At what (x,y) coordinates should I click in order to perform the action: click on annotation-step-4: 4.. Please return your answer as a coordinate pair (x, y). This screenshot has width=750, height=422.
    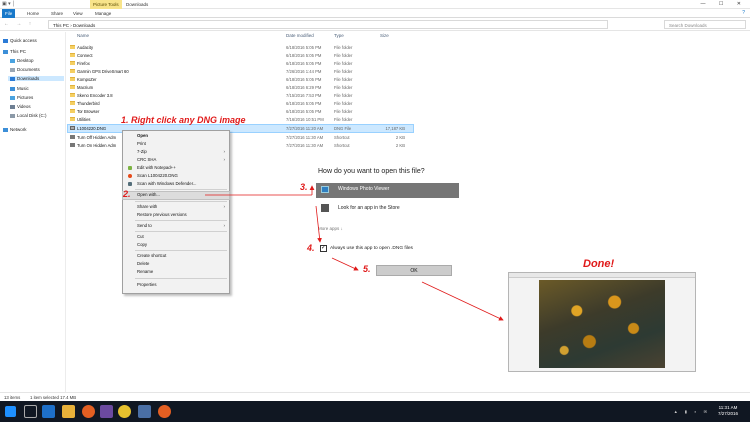
    Looking at the image, I should click on (311, 248).